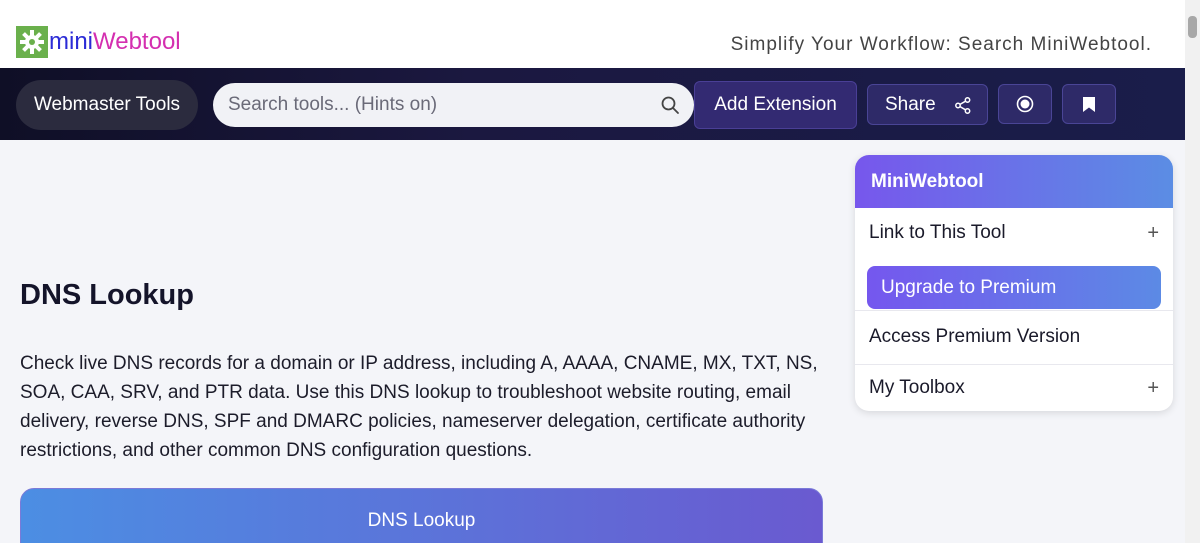 The height and width of the screenshot is (543, 1200). I want to click on site-logo: miniWebtool, so click(98, 42).